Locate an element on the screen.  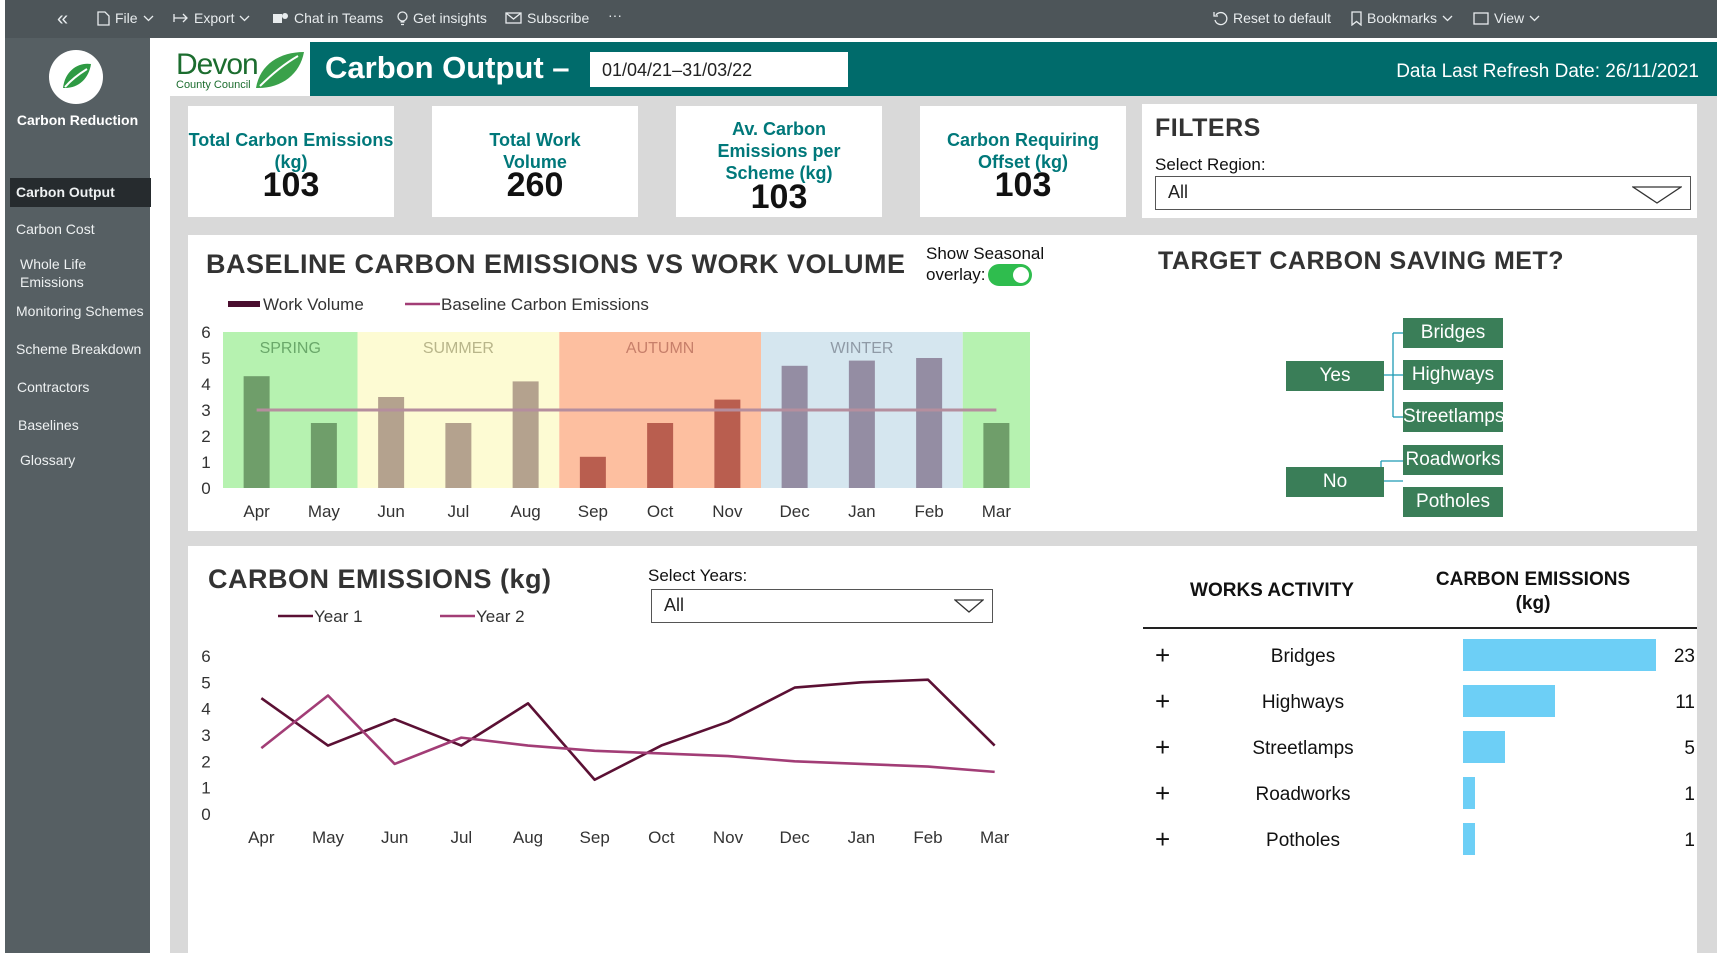
sidebar-item-whole-life-emissions: Whole Life Emissions is located at coordinates (55, 273).